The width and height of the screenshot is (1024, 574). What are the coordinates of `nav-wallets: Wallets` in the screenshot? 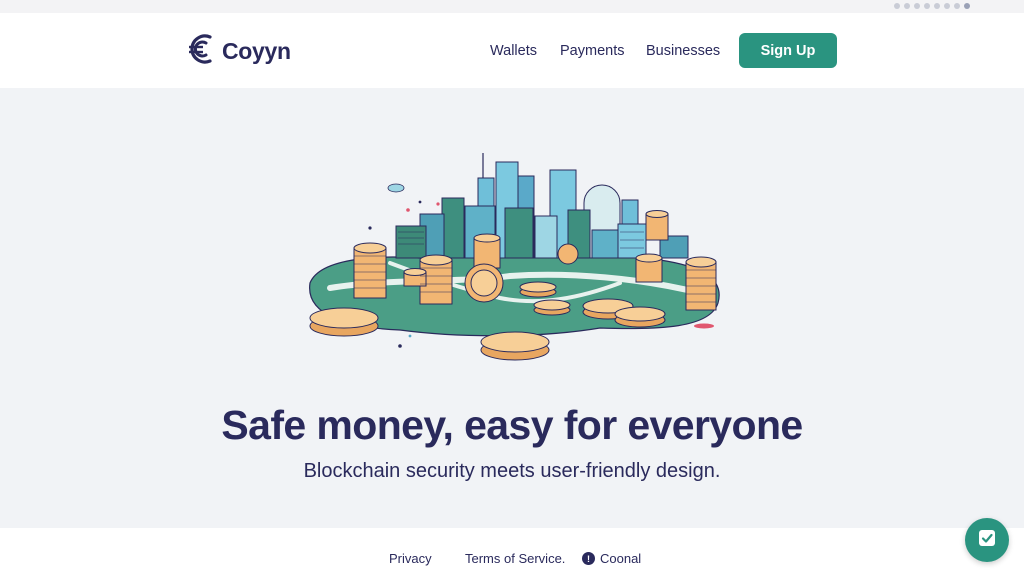 It's located at (513, 51).